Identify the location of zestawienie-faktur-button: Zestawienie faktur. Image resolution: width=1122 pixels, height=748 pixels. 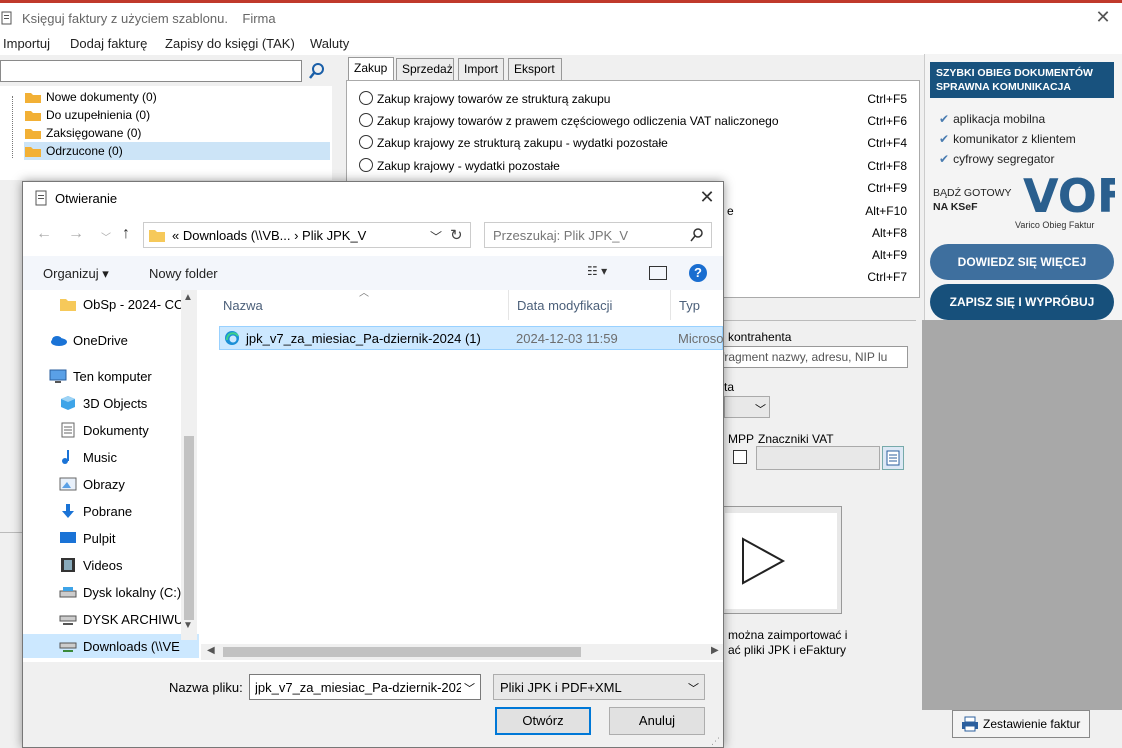
(1021, 724).